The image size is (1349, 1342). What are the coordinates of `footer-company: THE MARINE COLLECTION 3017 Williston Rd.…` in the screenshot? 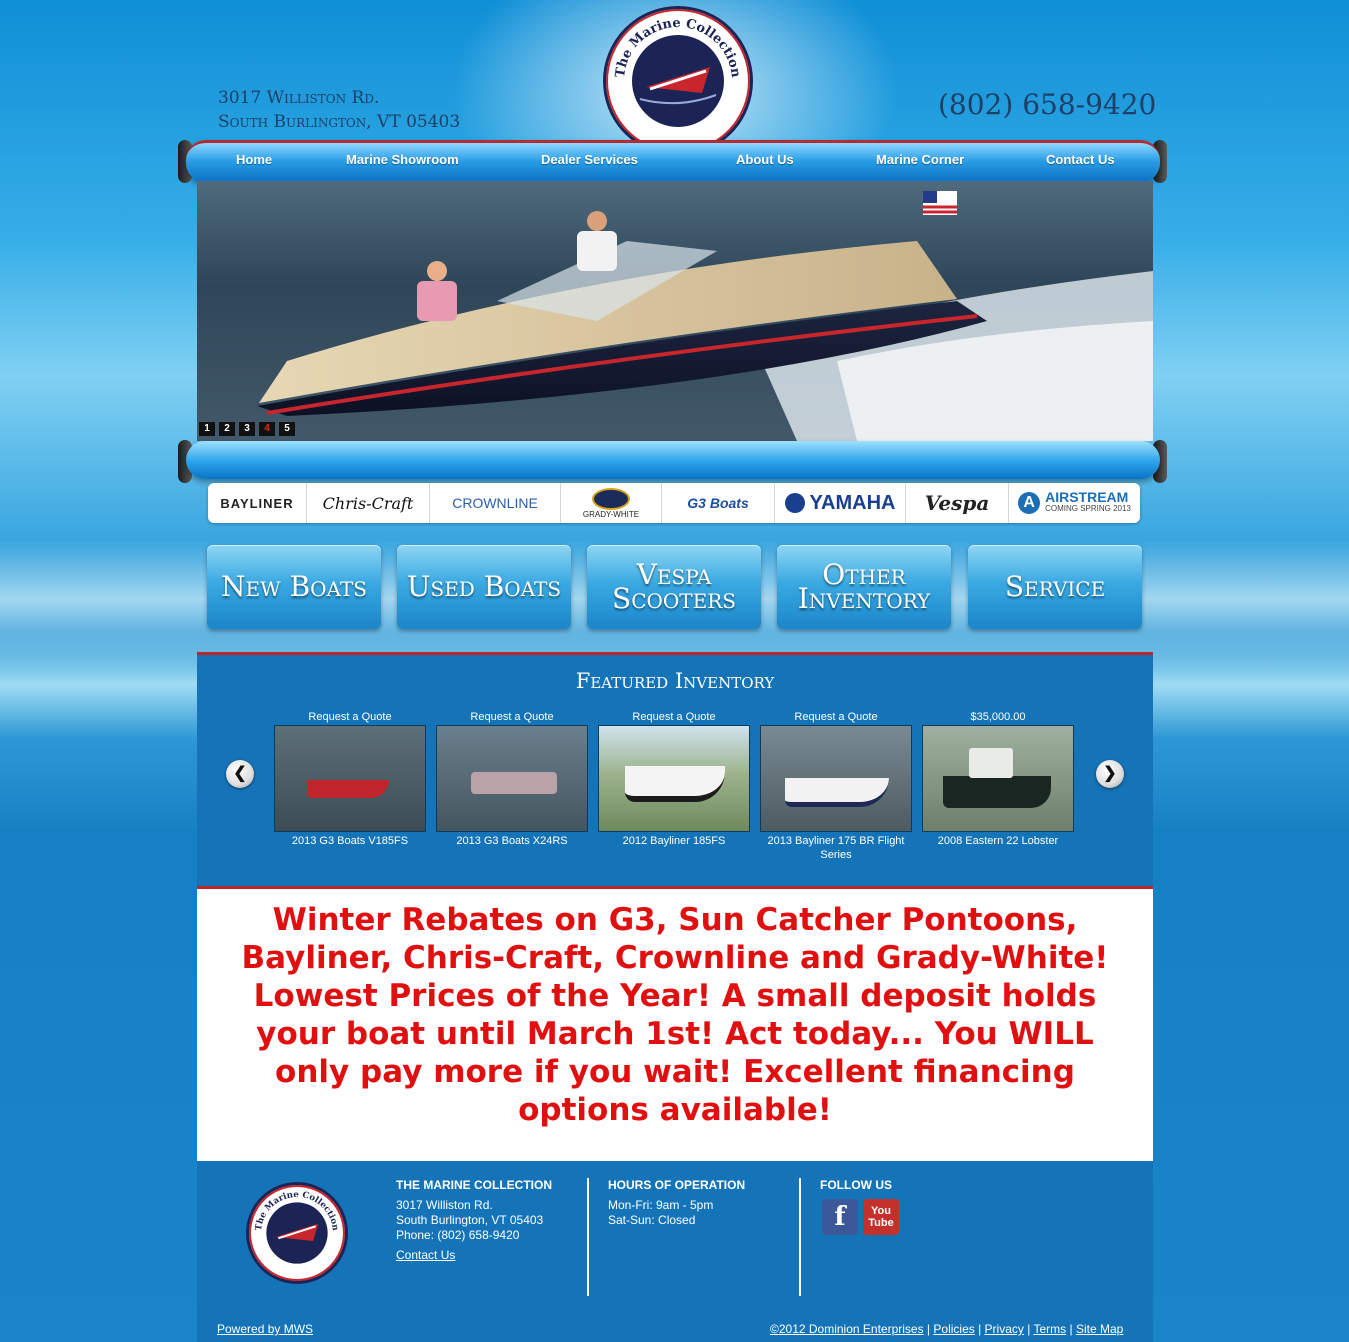 It's located at (474, 1220).